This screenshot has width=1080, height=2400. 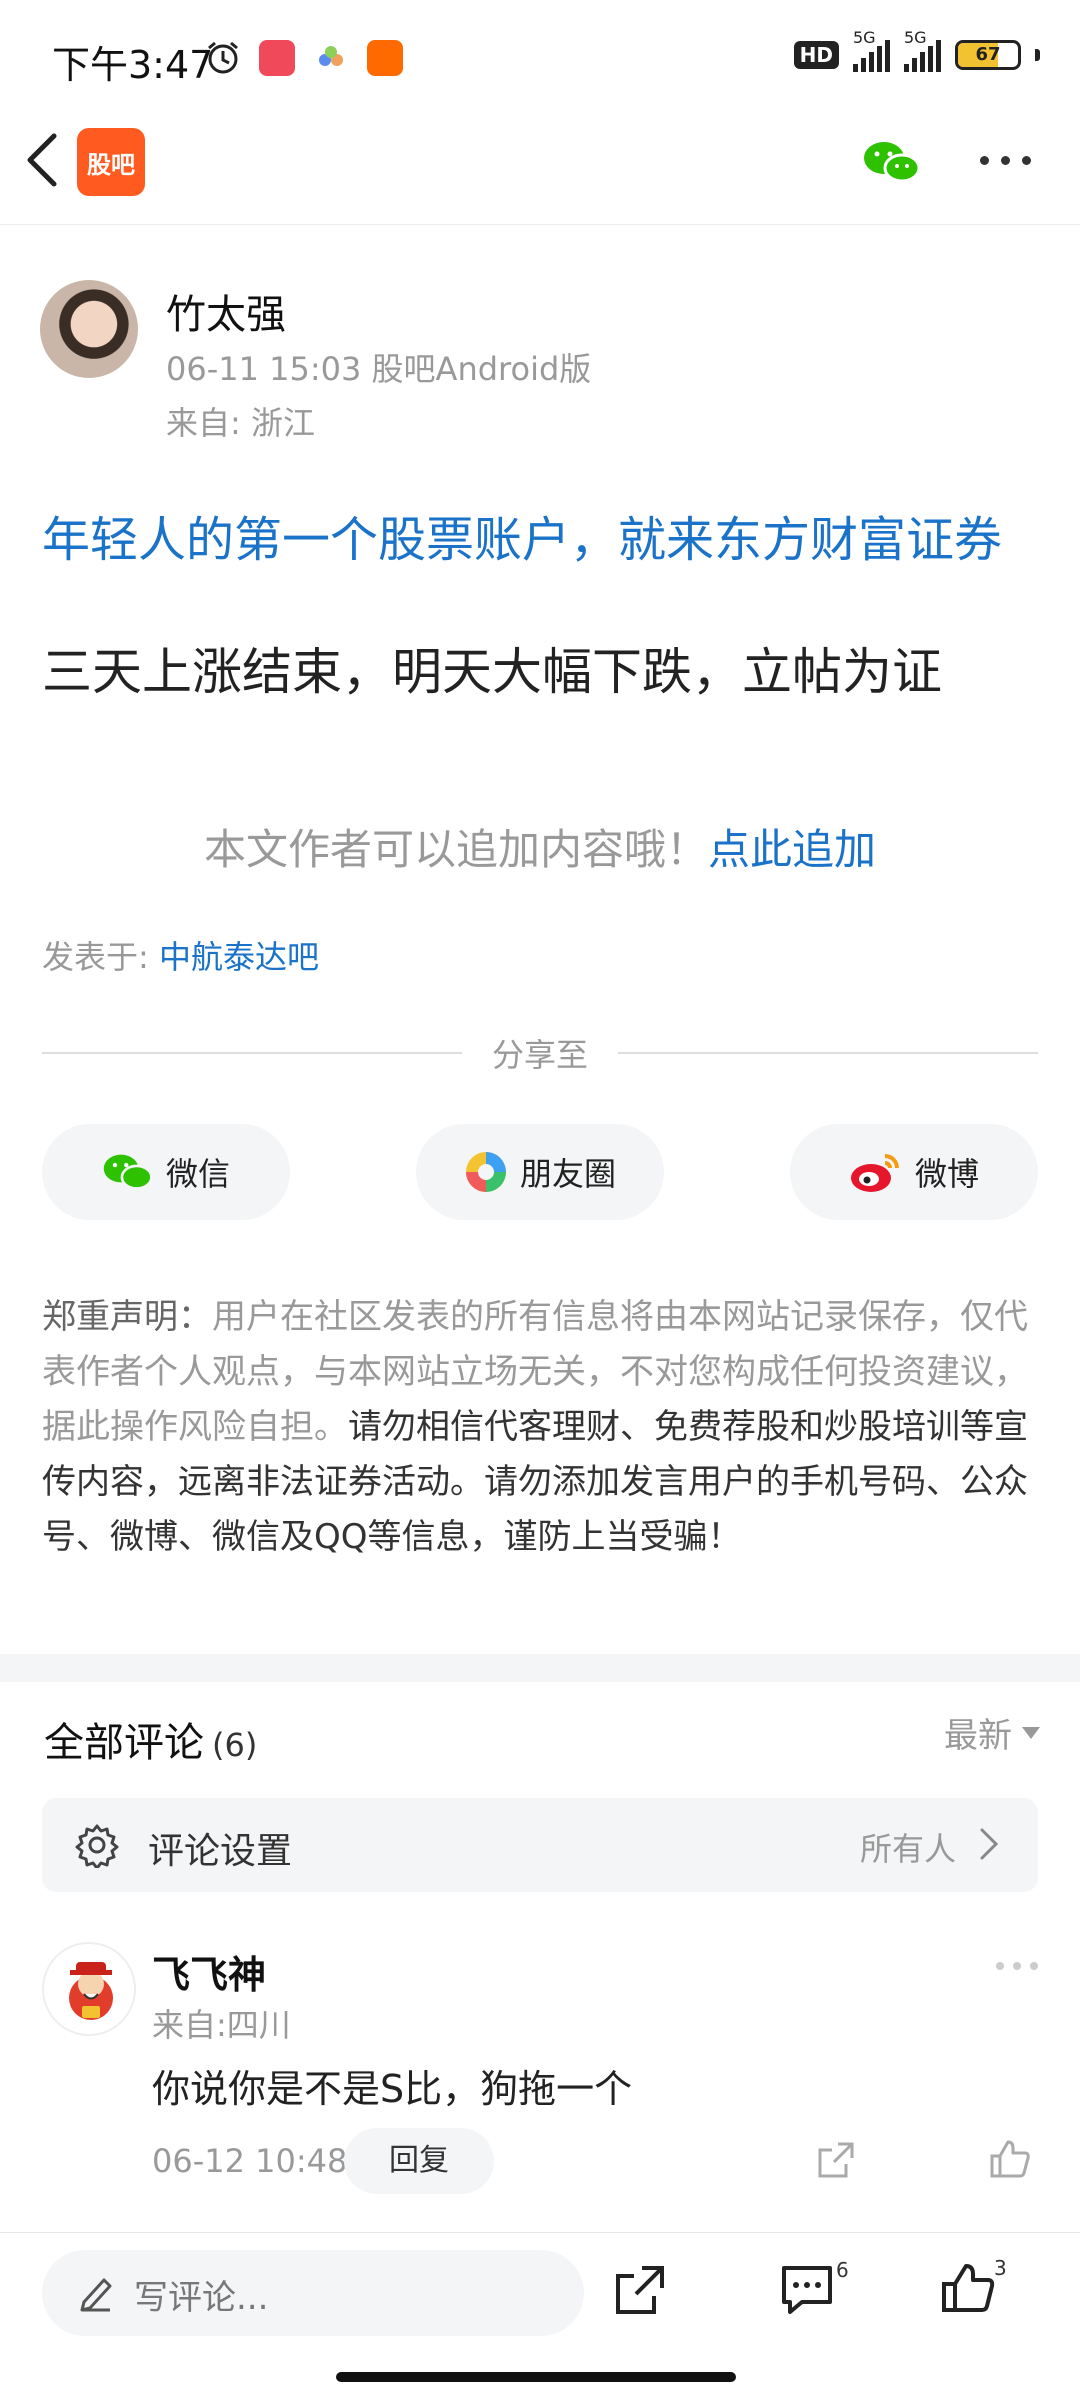 I want to click on cloud-app-icon, so click(x=331, y=56).